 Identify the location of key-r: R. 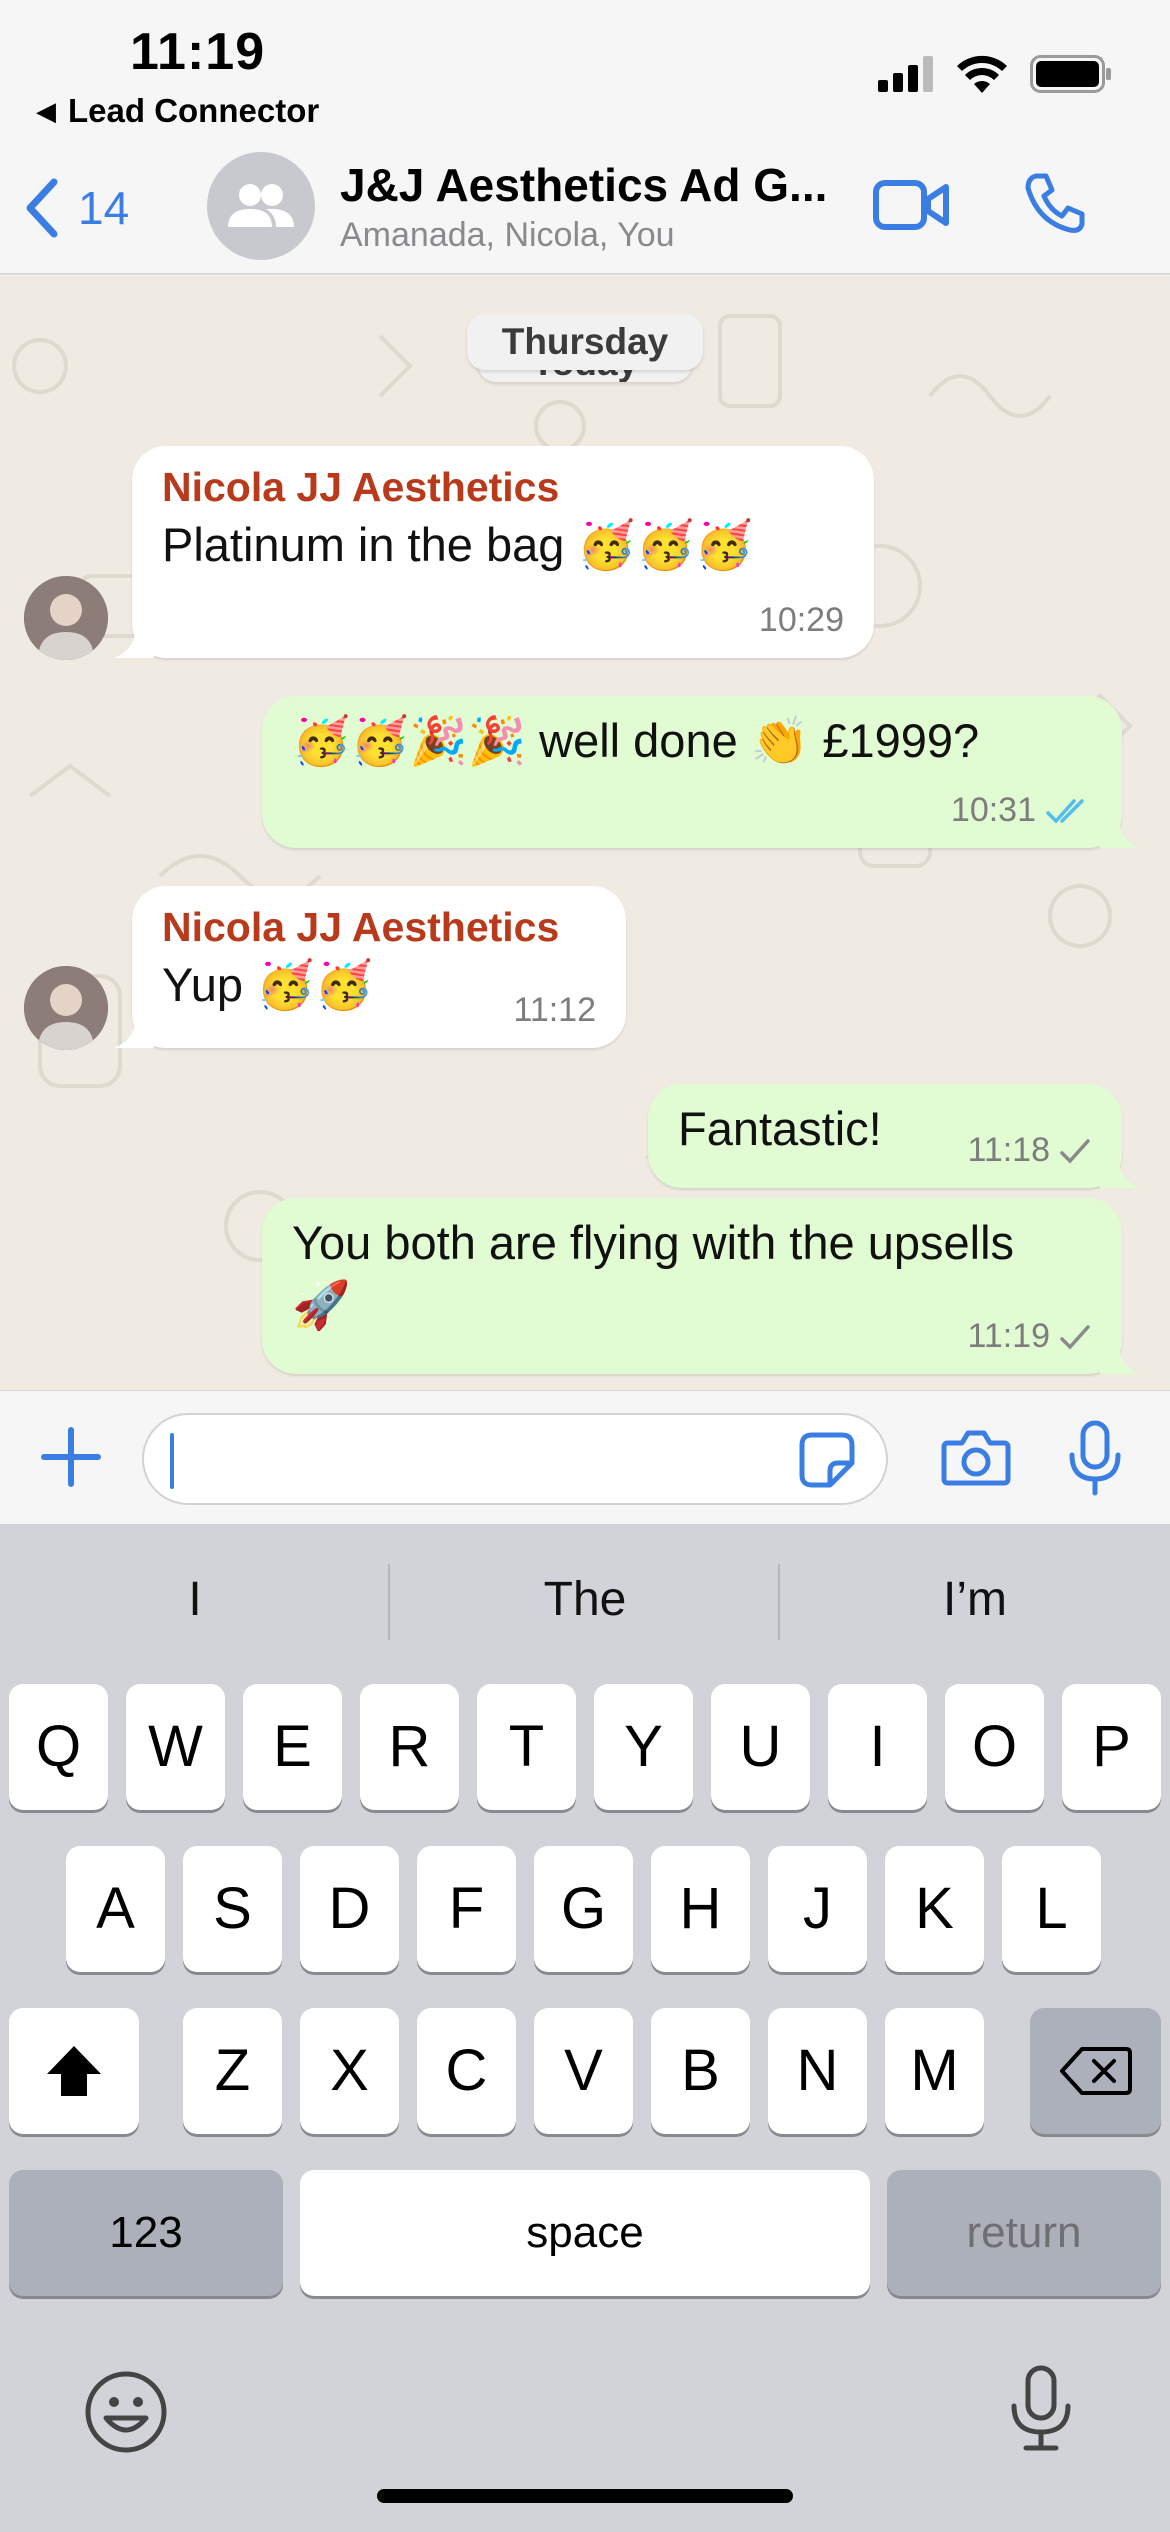
(409, 1747).